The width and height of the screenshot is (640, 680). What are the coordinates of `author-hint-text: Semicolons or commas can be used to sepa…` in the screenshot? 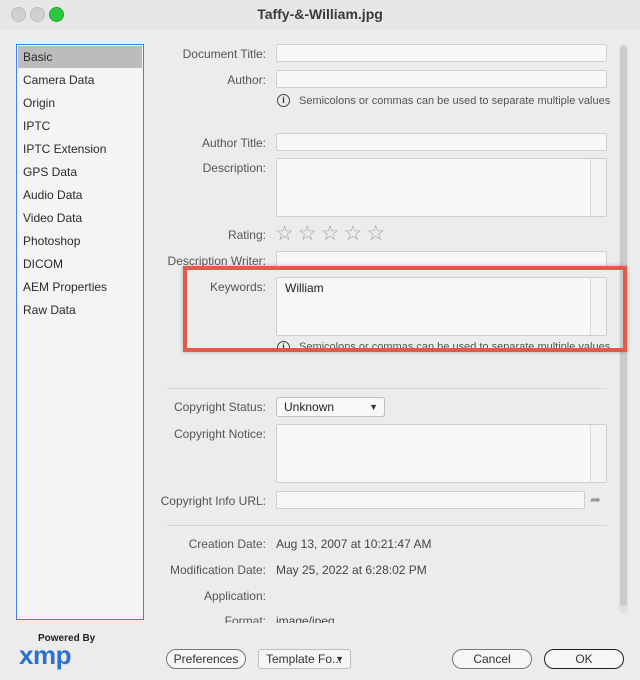 It's located at (455, 100).